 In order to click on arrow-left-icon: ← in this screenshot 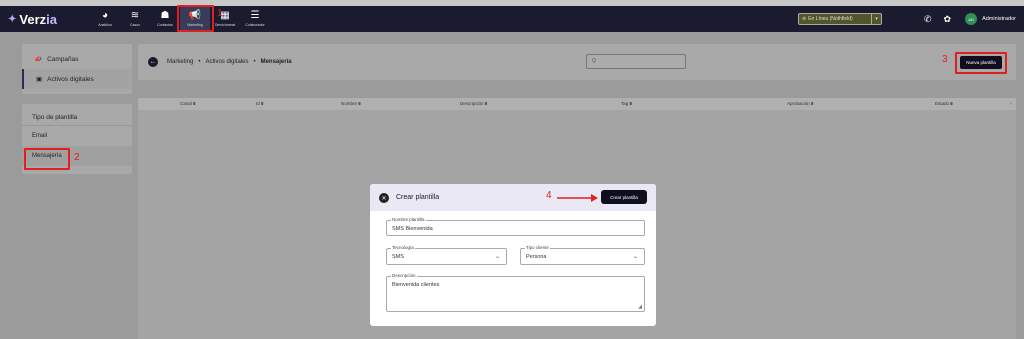, I will do `click(153, 62)`.